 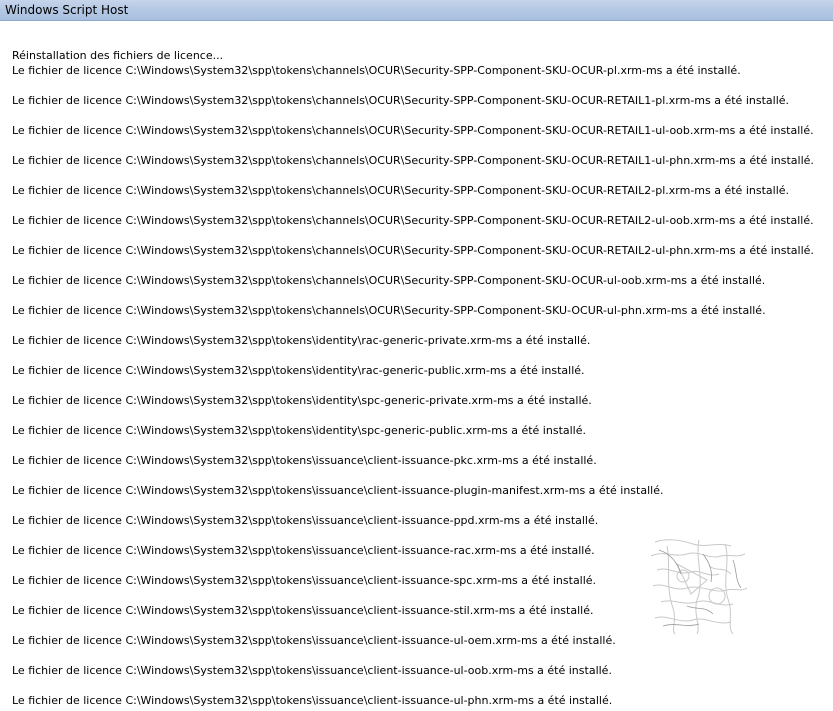 I want to click on window-title: Windows Script Host, so click(x=67, y=10).